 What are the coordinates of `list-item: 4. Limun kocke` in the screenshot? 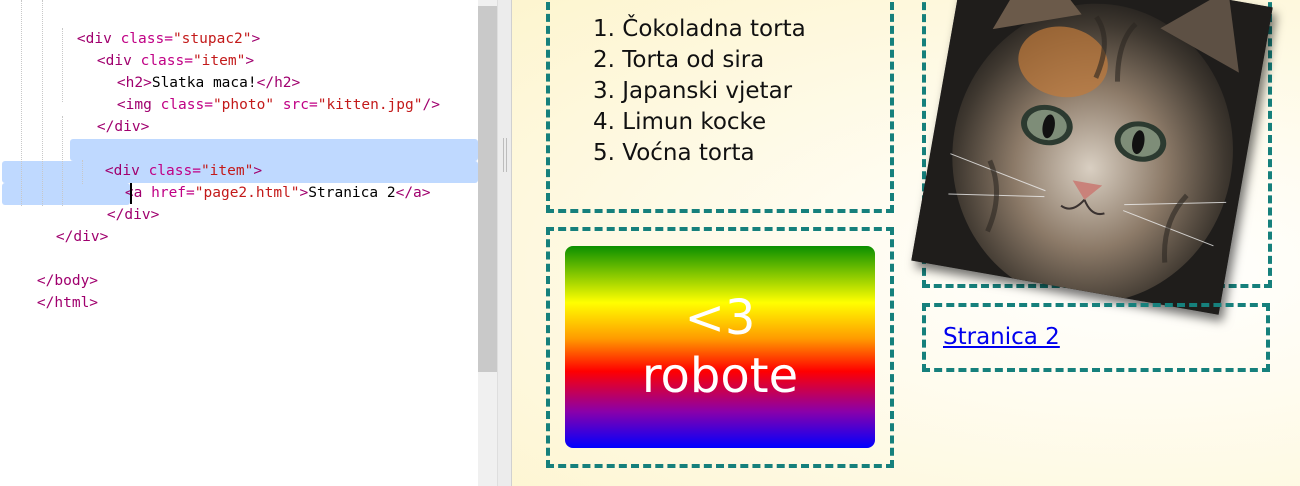 It's located at (680, 122).